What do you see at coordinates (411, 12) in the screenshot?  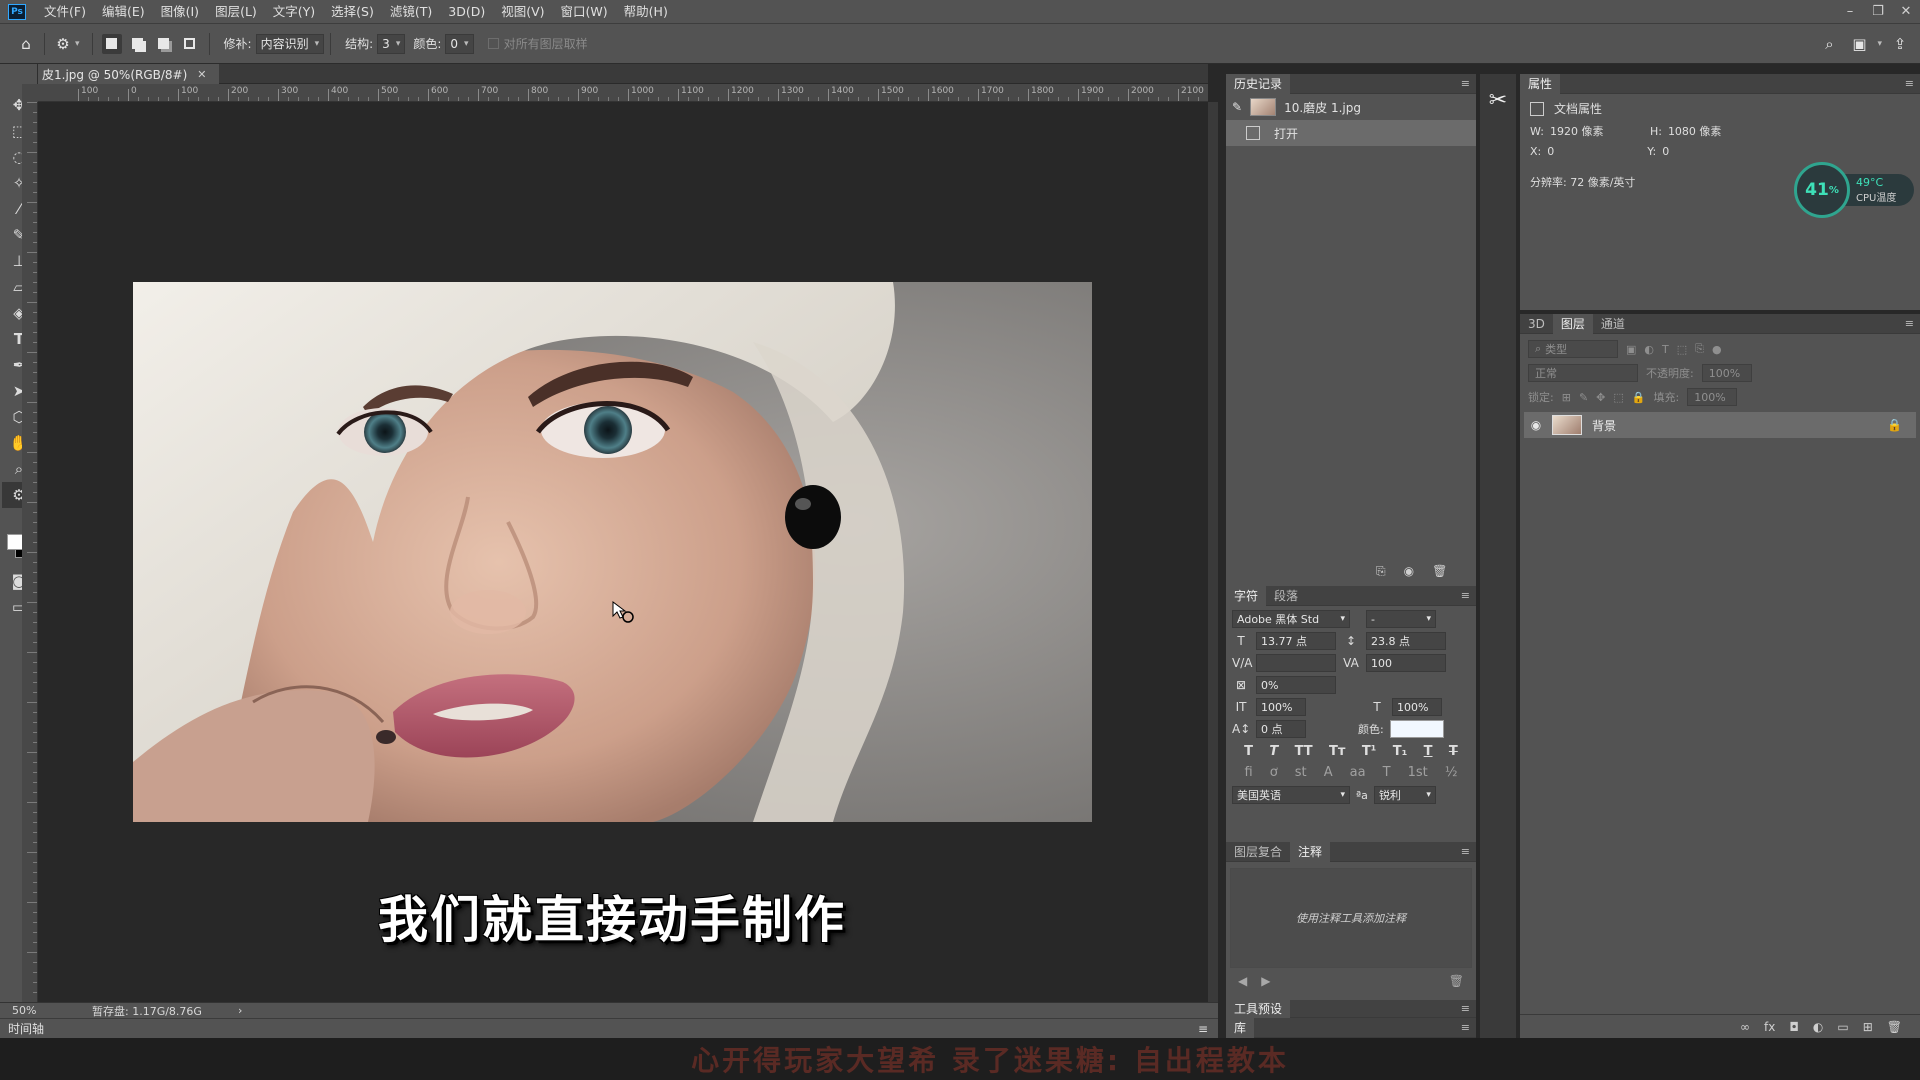 I see `menu-filter: 滤镜(T)` at bounding box center [411, 12].